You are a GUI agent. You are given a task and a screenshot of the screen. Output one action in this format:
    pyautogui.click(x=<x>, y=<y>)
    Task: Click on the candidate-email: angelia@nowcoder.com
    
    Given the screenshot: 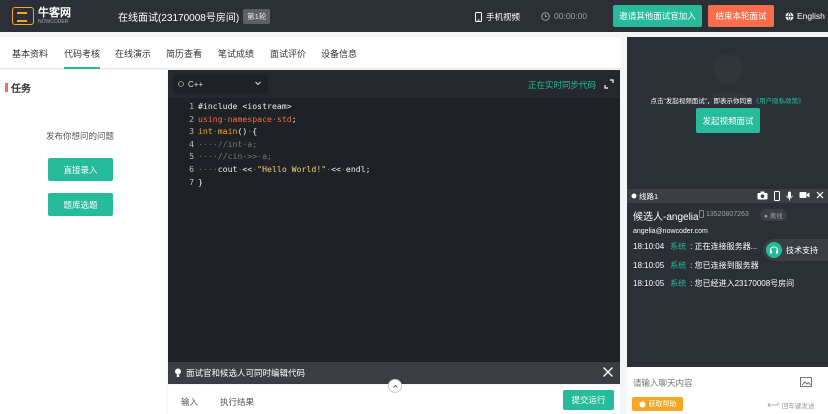 What is the action you would take?
    pyautogui.click(x=670, y=231)
    